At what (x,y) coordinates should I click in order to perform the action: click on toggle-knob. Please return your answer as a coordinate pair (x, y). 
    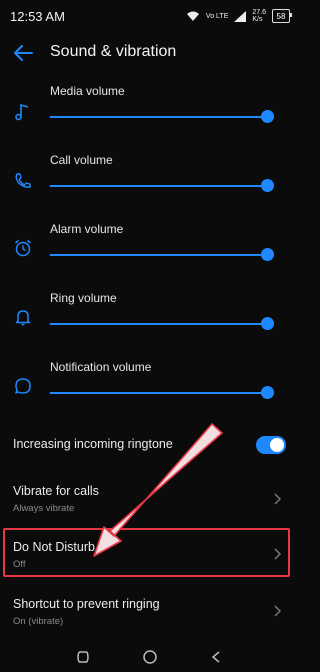
    Looking at the image, I should click on (277, 445).